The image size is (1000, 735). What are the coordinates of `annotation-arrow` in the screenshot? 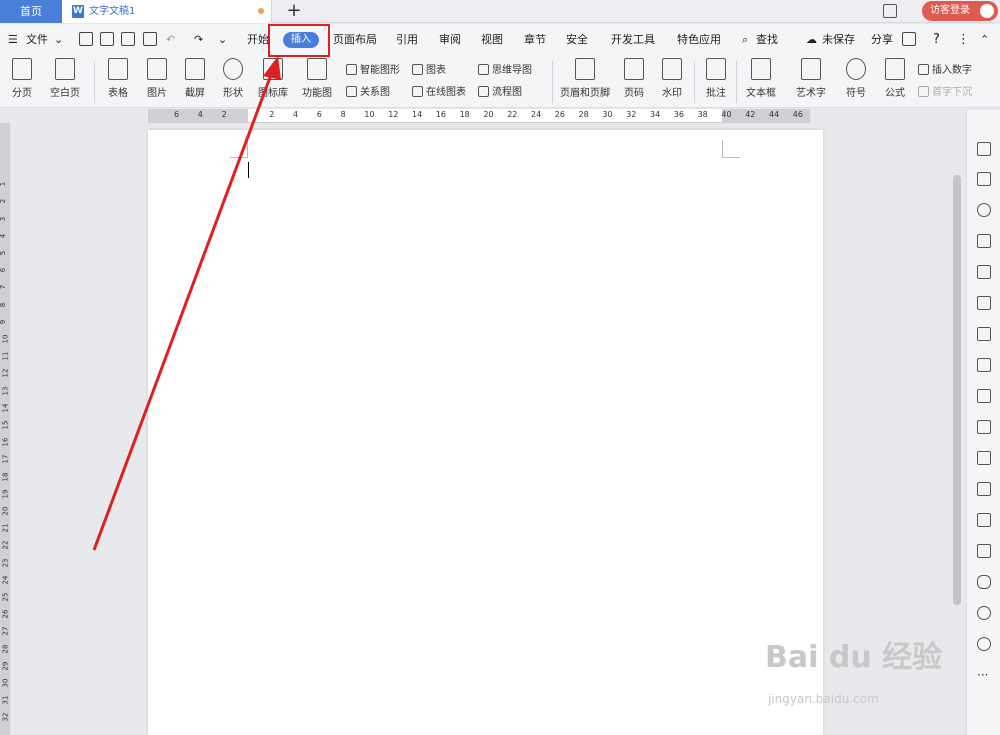 It's located at (186, 303).